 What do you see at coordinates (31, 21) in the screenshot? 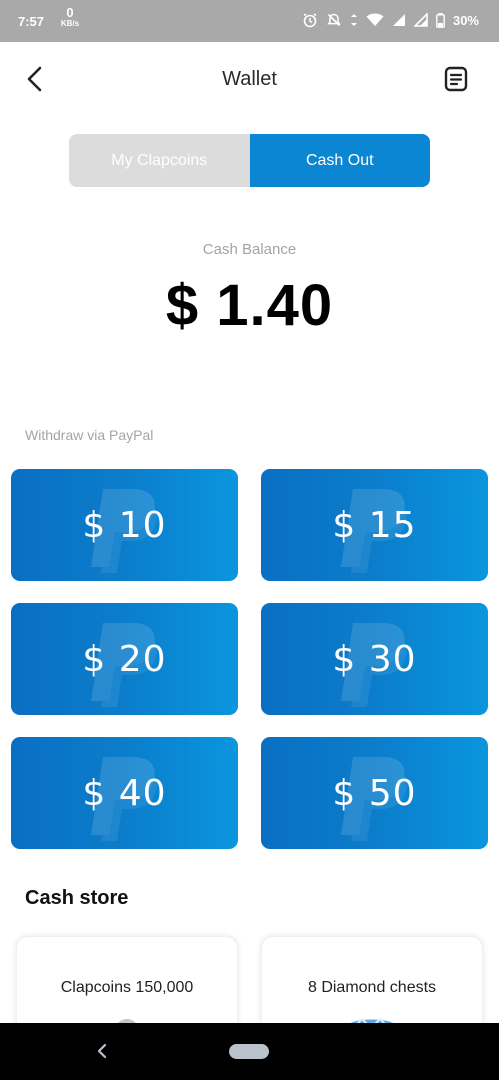
I see `status-time: 7:57` at bounding box center [31, 21].